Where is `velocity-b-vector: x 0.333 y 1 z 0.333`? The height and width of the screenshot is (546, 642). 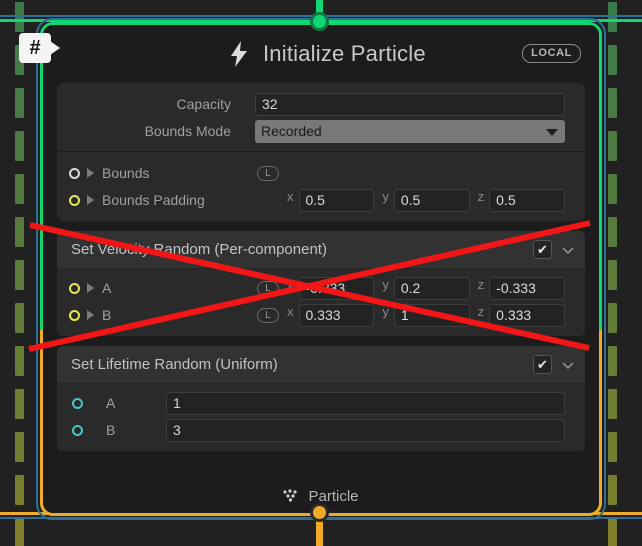
velocity-b-vector: x 0.333 y 1 z 0.333 is located at coordinates (426, 315).